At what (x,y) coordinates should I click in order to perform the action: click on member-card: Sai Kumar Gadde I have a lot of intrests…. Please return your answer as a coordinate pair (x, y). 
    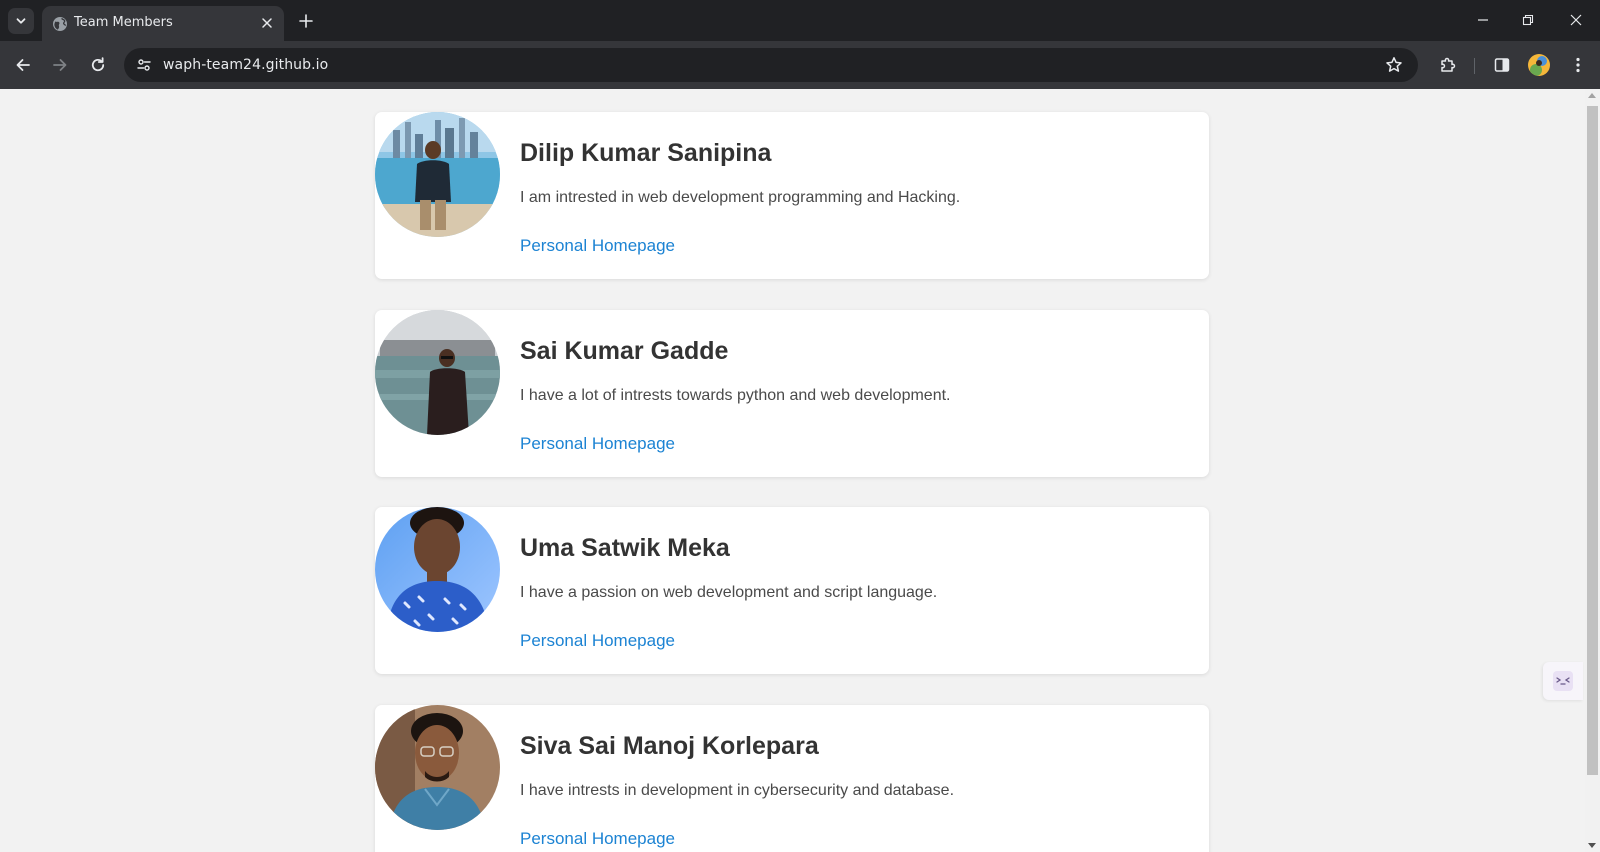
    Looking at the image, I should click on (792, 393).